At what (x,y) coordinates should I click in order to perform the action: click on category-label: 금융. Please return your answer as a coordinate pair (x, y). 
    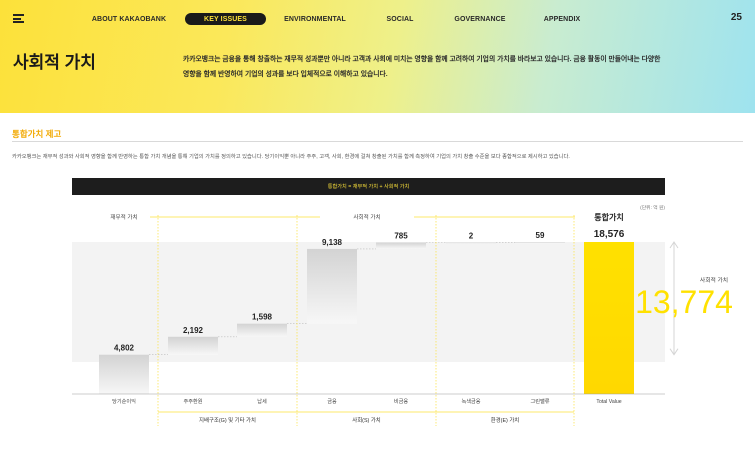
    Looking at the image, I should click on (332, 401).